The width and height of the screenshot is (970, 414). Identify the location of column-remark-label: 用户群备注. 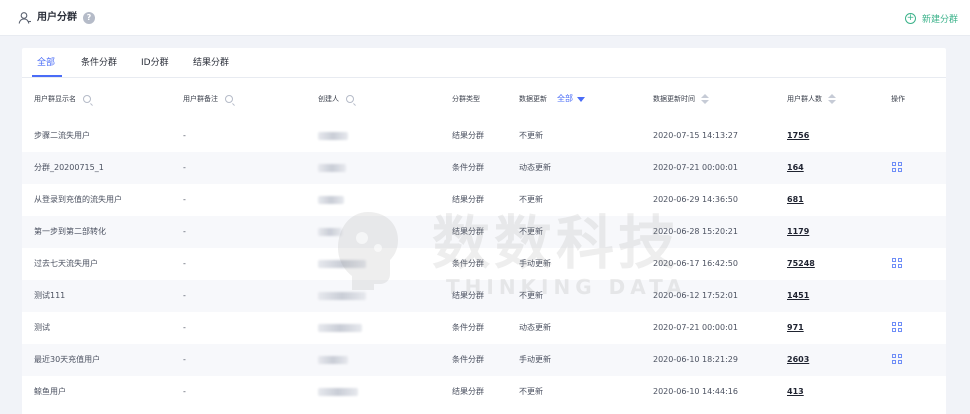
(200, 99).